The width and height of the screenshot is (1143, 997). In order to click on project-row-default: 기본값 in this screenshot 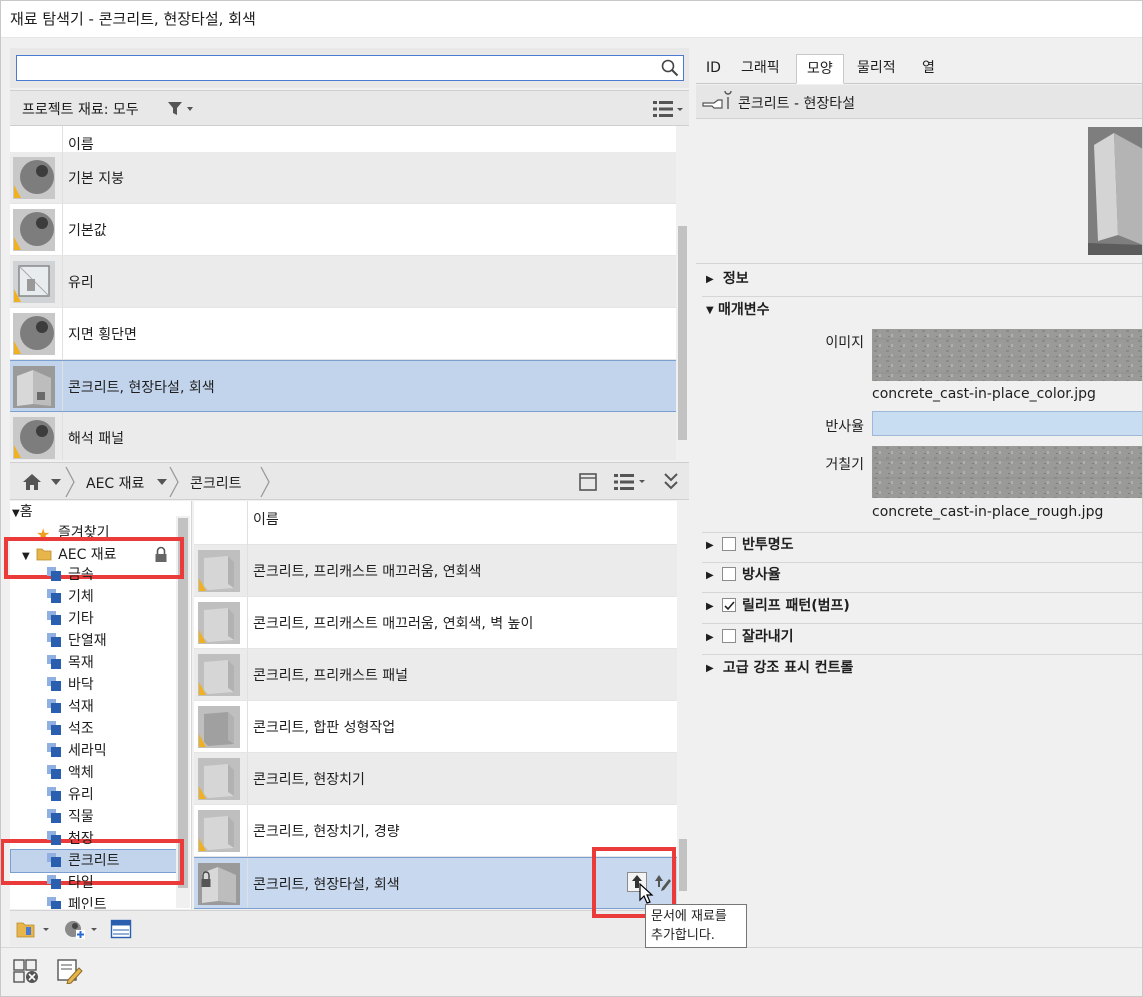, I will do `click(343, 230)`.